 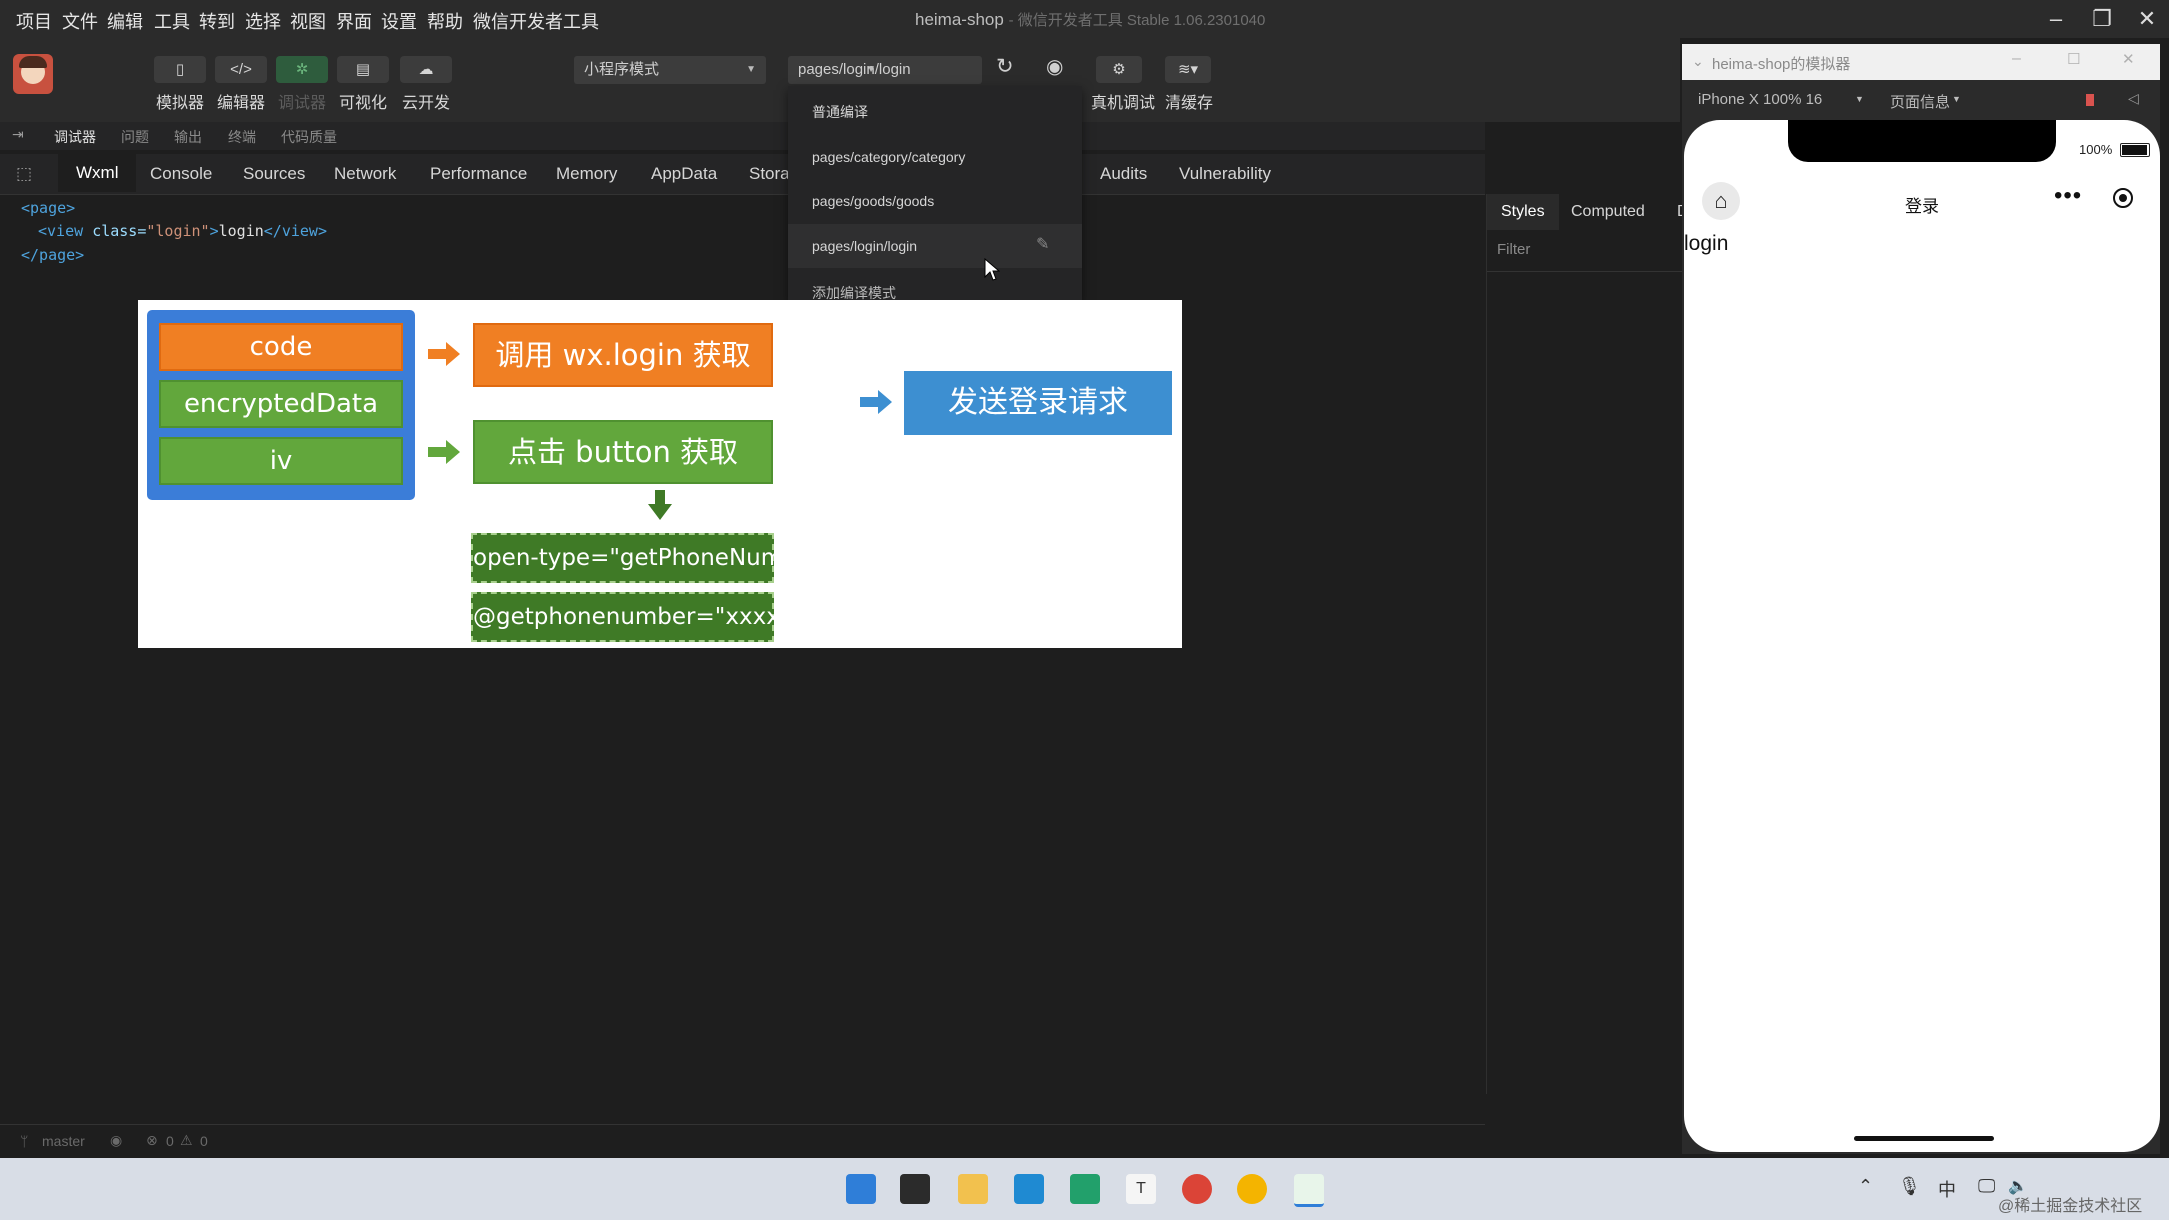 I want to click on home-icon: ⌂, so click(x=1721, y=201).